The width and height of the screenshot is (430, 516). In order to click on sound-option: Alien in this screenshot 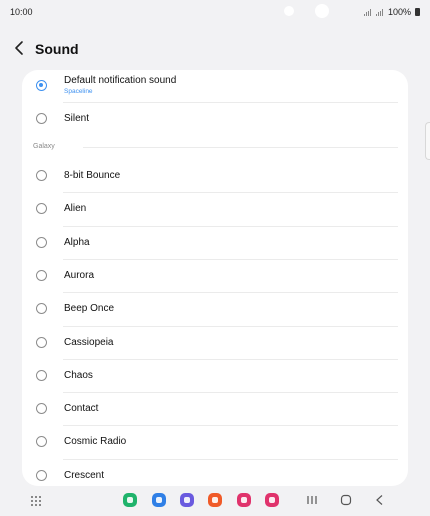, I will do `click(215, 208)`.